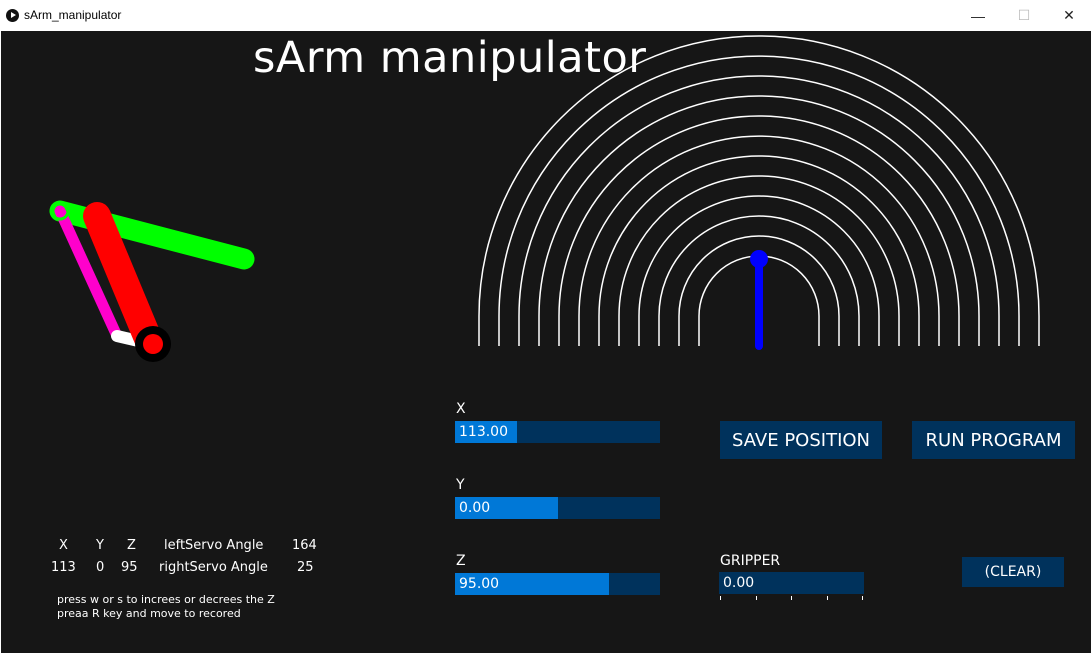  What do you see at coordinates (461, 561) in the screenshot?
I see `z-slider-label: Z` at bounding box center [461, 561].